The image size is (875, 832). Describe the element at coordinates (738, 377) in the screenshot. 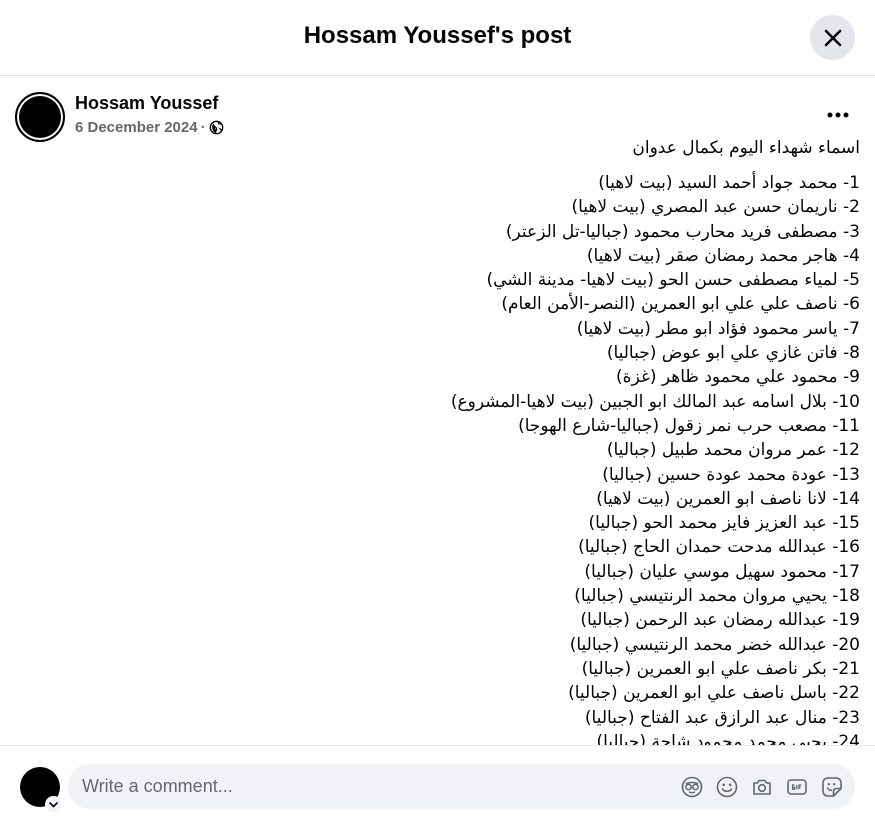

I see `list-item: 9- محمود علي محمود ظاهر (غزة)` at that location.